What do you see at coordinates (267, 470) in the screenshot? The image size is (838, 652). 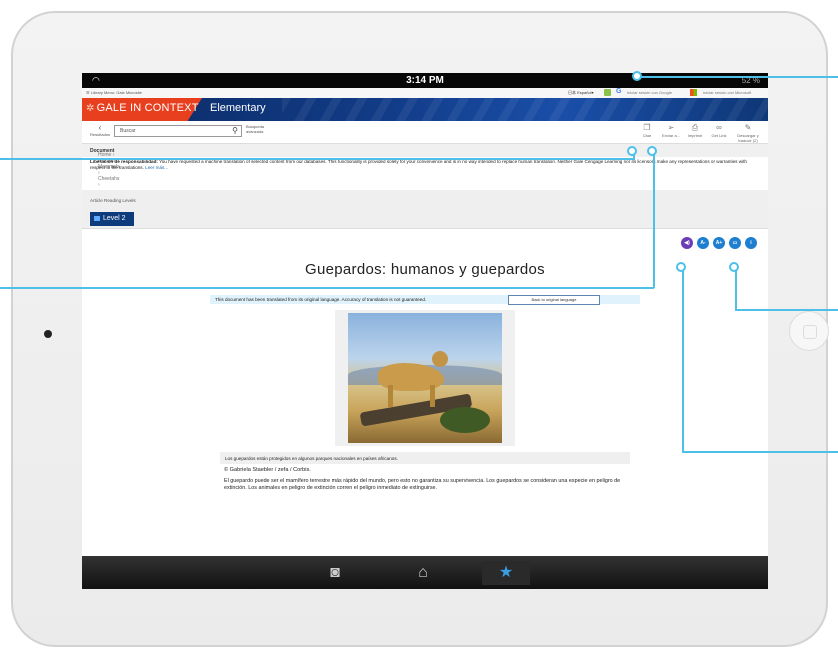 I see `photo-credit: © Gabriela Staebler / zefa / Corbis.` at bounding box center [267, 470].